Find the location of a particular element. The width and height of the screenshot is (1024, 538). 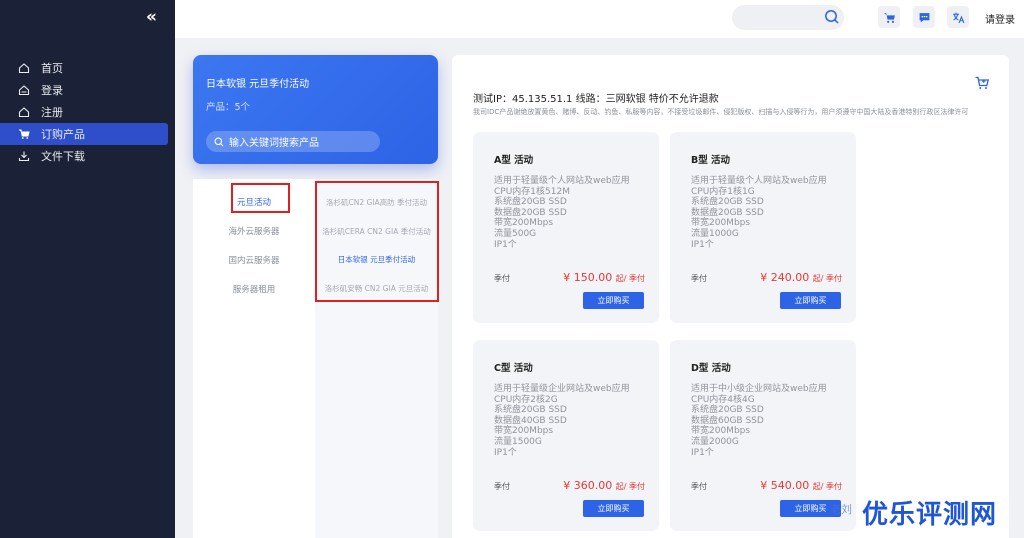

sidebar-item-order: 订购产品 is located at coordinates (84, 134).